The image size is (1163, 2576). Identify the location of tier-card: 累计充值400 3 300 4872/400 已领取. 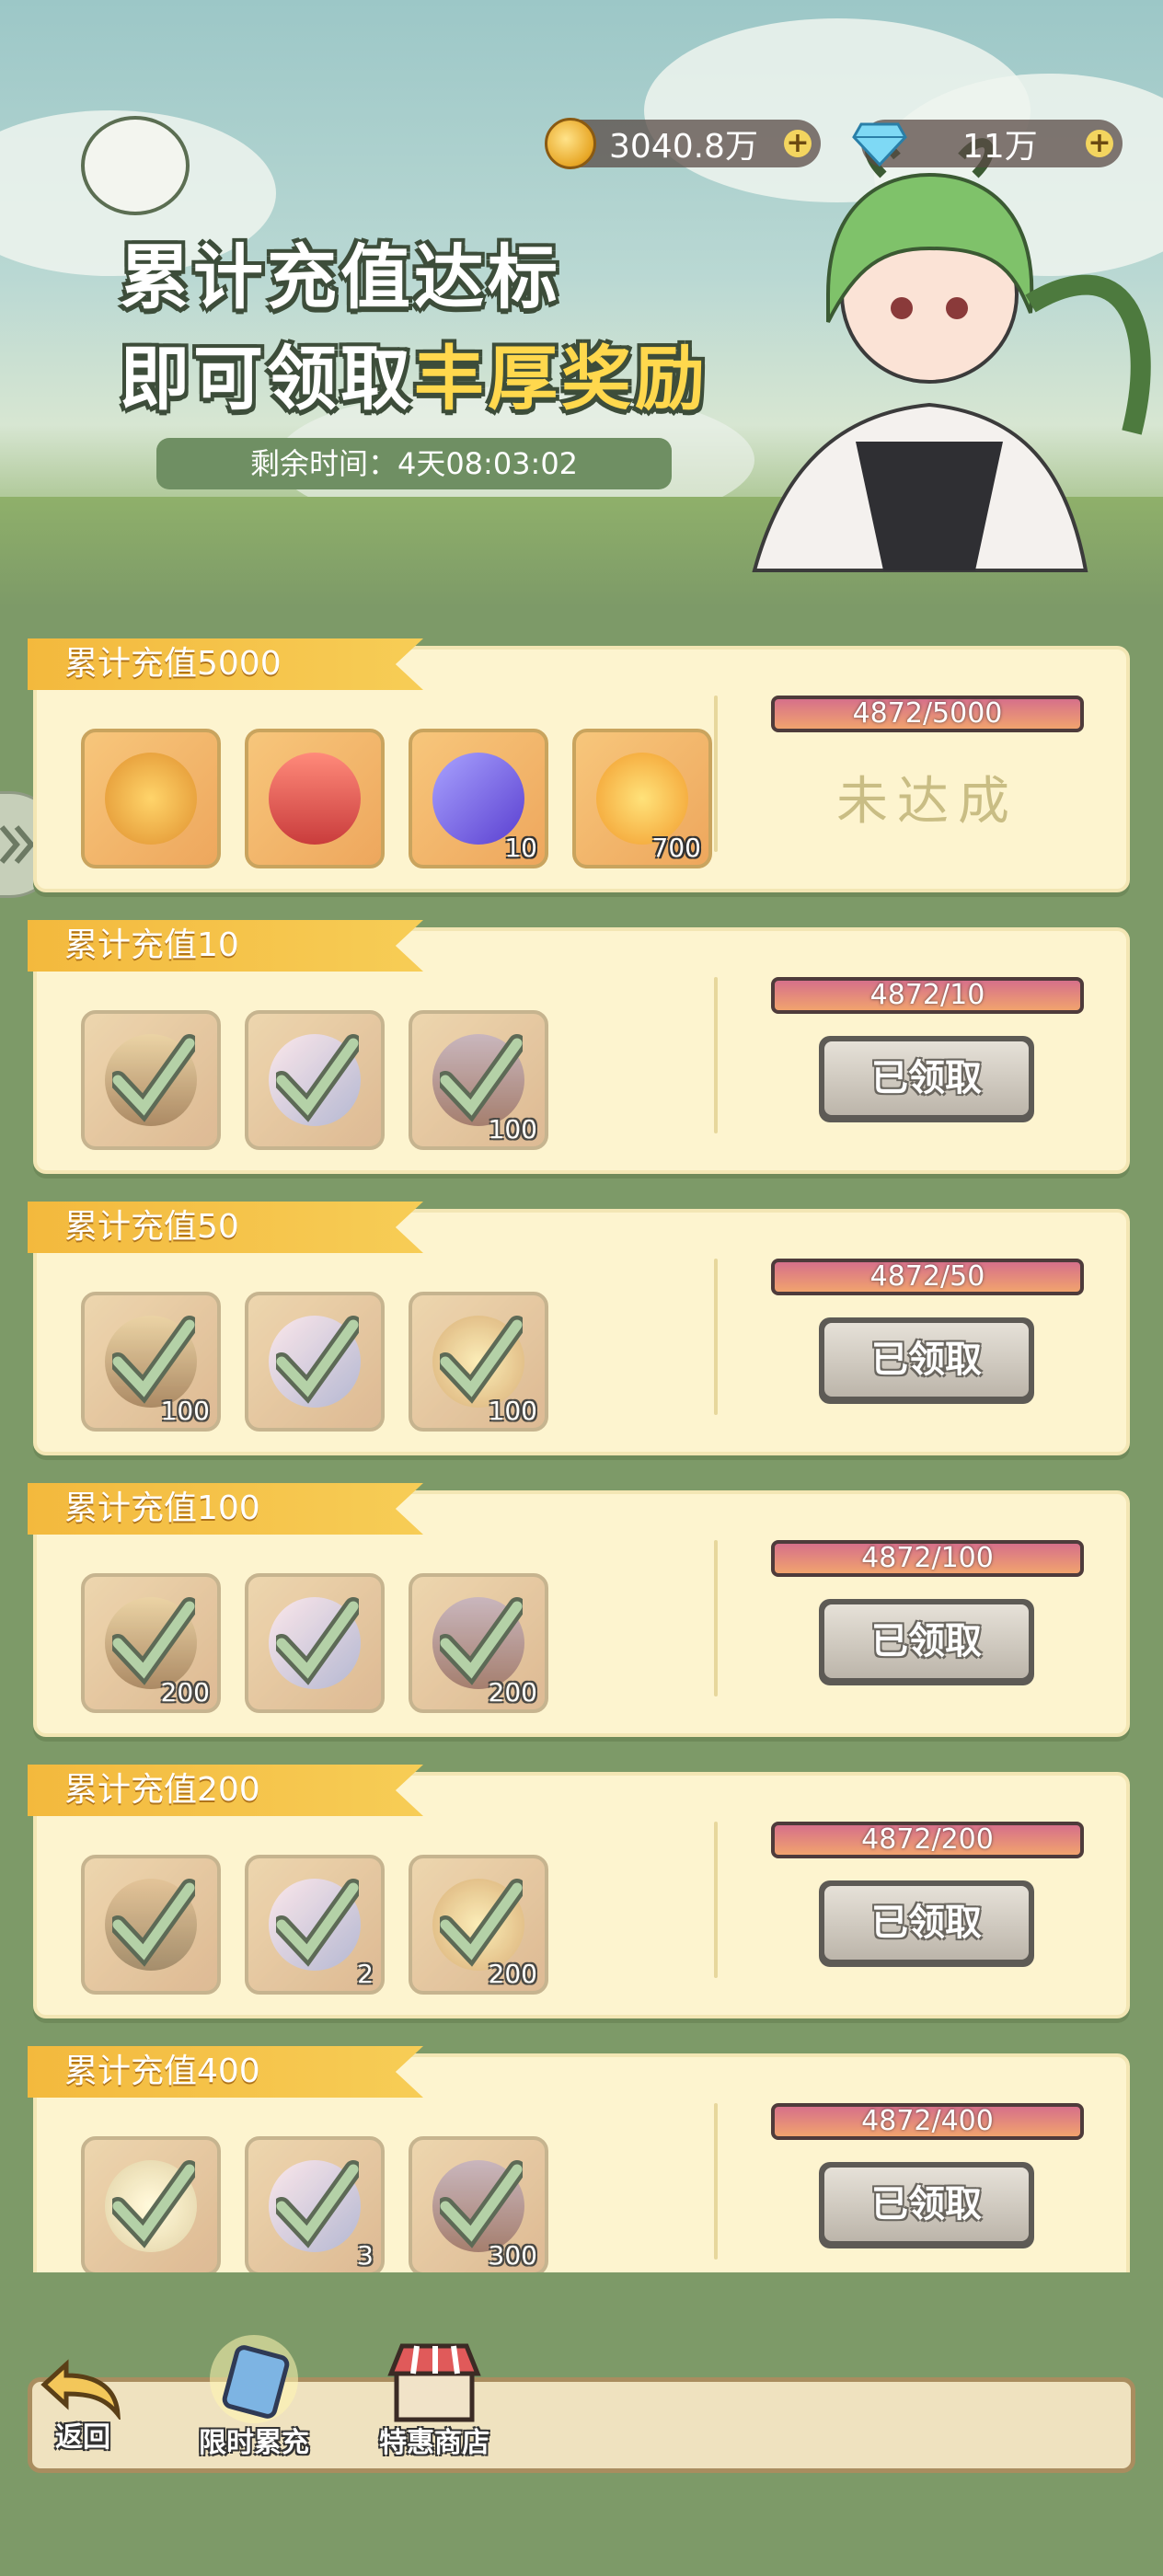
(579, 2159).